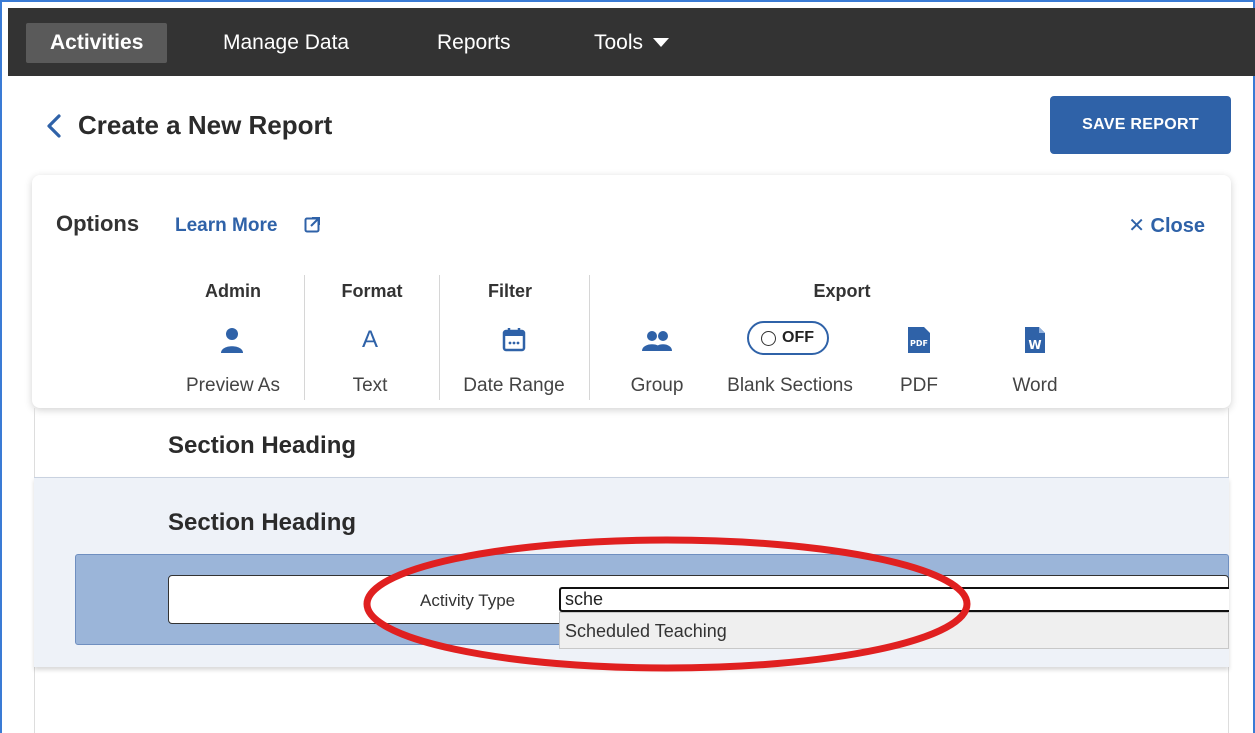 The height and width of the screenshot is (733, 1255). Describe the element at coordinates (657, 385) in the screenshot. I see `group-label: Group` at that location.